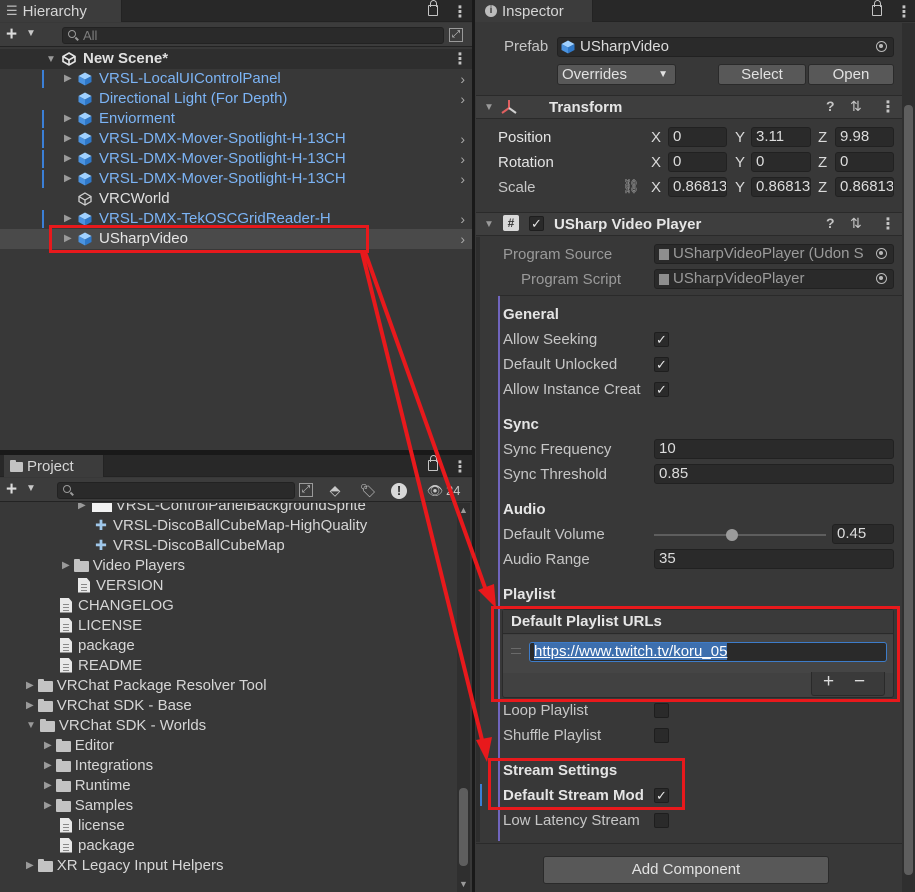 Image resolution: width=915 pixels, height=892 pixels. What do you see at coordinates (463, 884) in the screenshot?
I see `scroll-down-icon: ▼` at bounding box center [463, 884].